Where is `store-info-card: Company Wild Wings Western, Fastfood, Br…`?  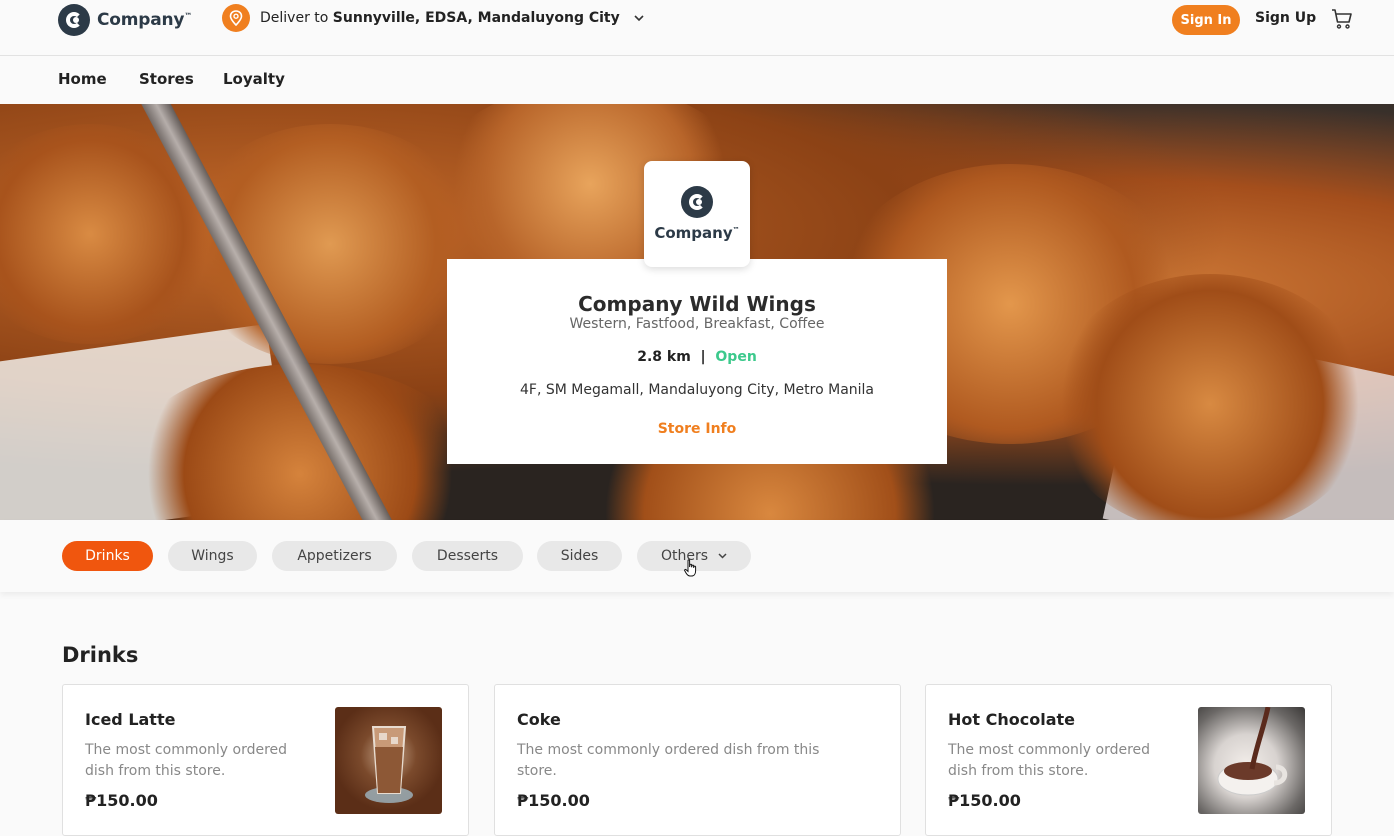
store-info-card: Company Wild Wings Western, Fastfood, Br… is located at coordinates (697, 361).